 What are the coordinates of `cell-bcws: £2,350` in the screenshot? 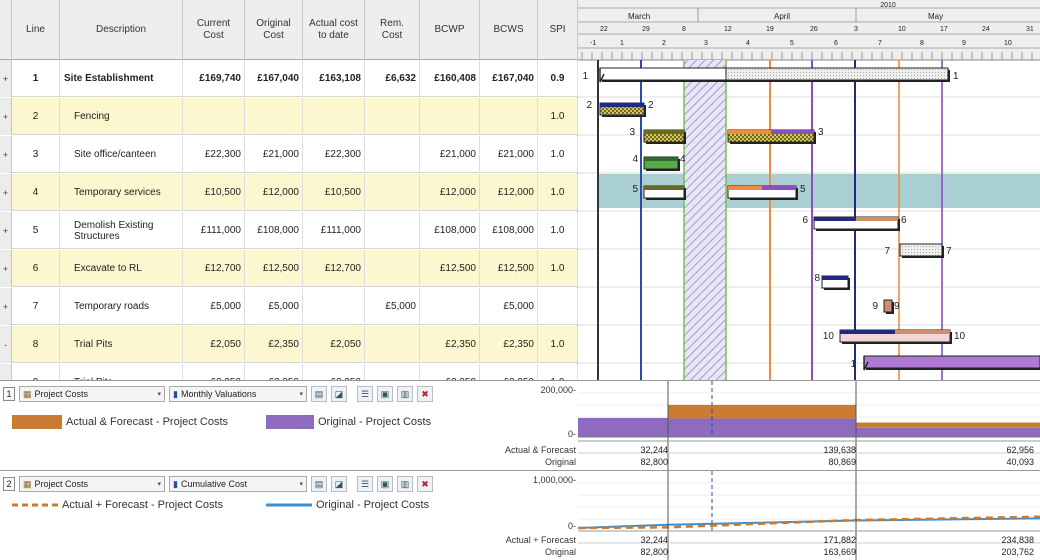 It's located at (509, 344).